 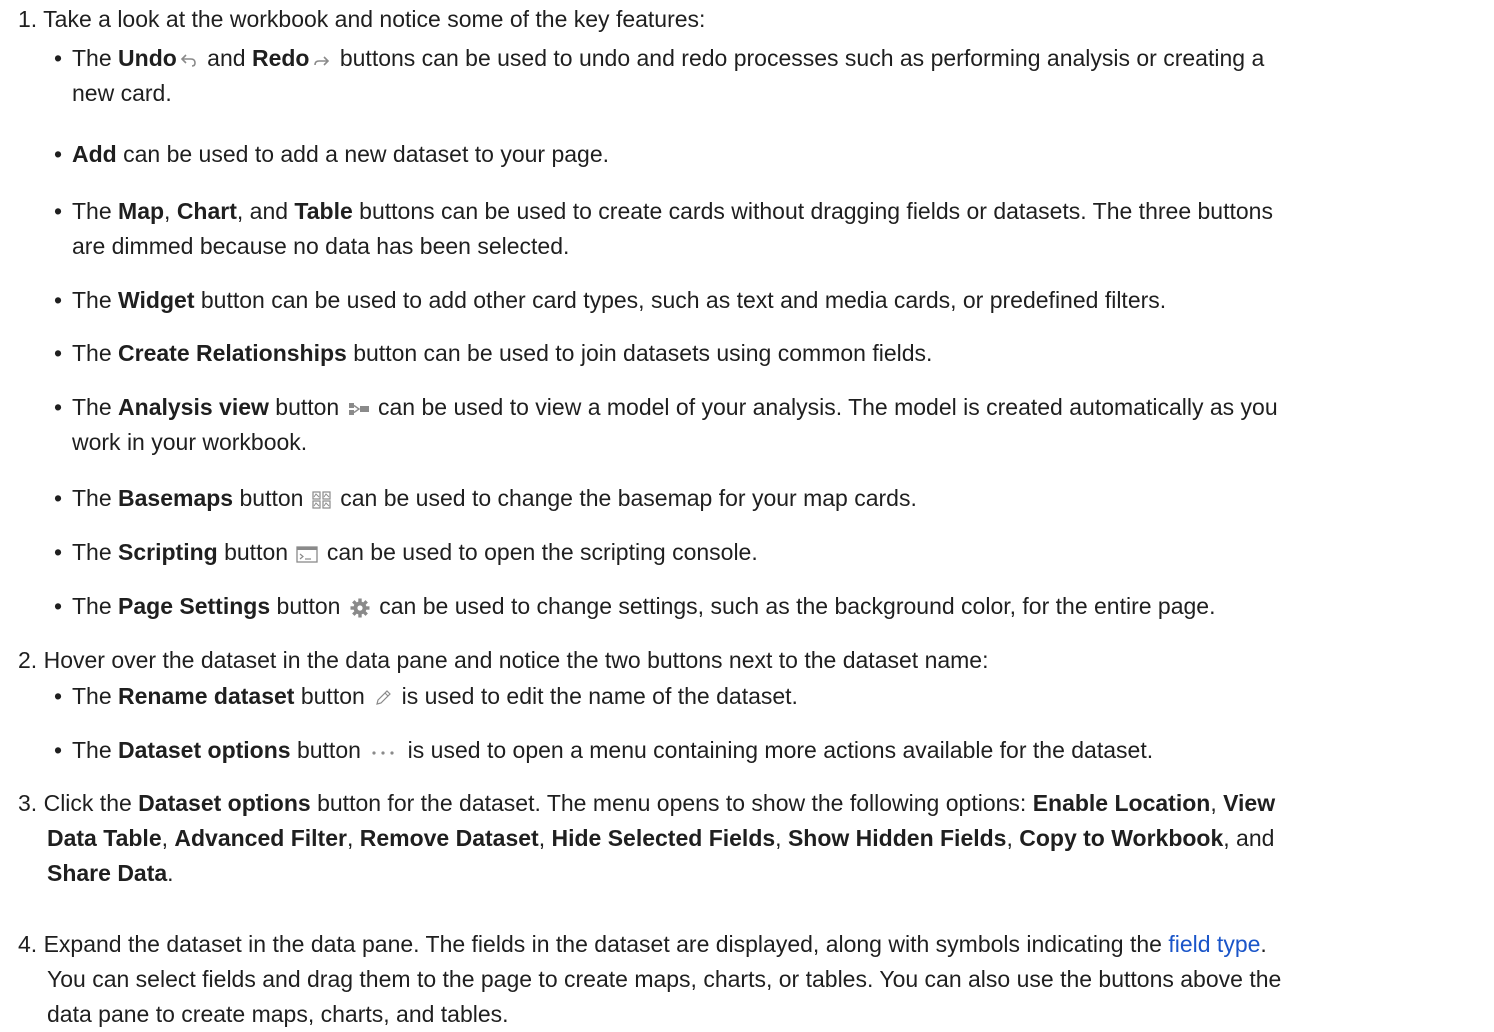 I want to click on text-continuation: new card., so click(x=122, y=93).